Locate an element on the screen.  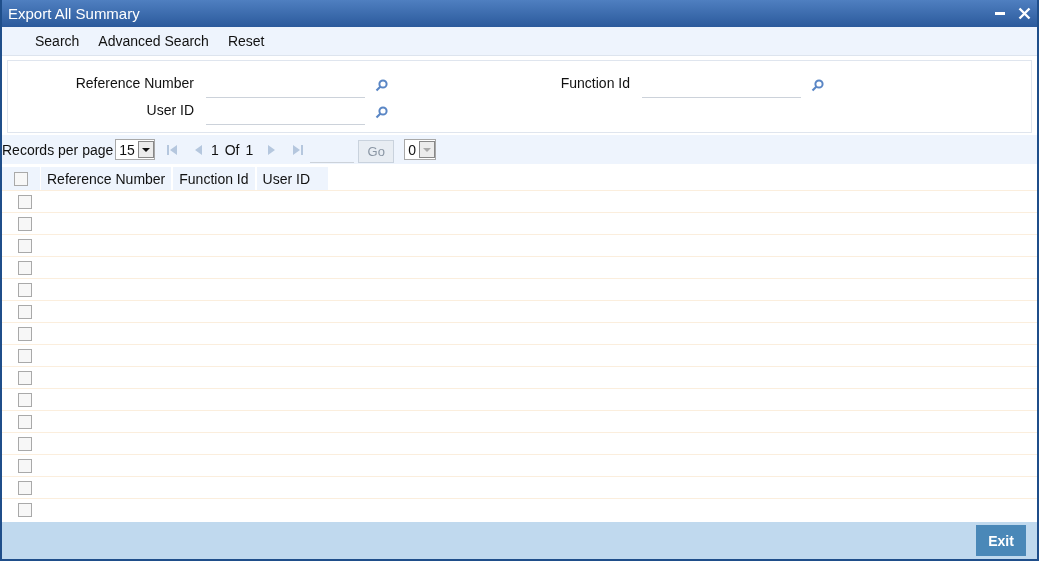
column-header: Function Id is located at coordinates (215, 178).